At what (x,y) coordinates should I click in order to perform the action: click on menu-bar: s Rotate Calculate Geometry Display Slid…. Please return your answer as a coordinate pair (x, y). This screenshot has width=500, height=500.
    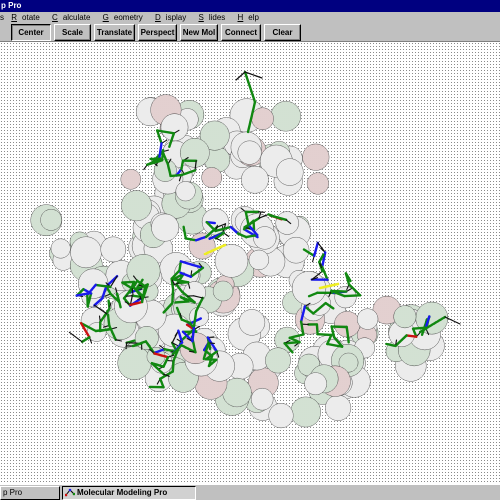
    Looking at the image, I should click on (250, 17).